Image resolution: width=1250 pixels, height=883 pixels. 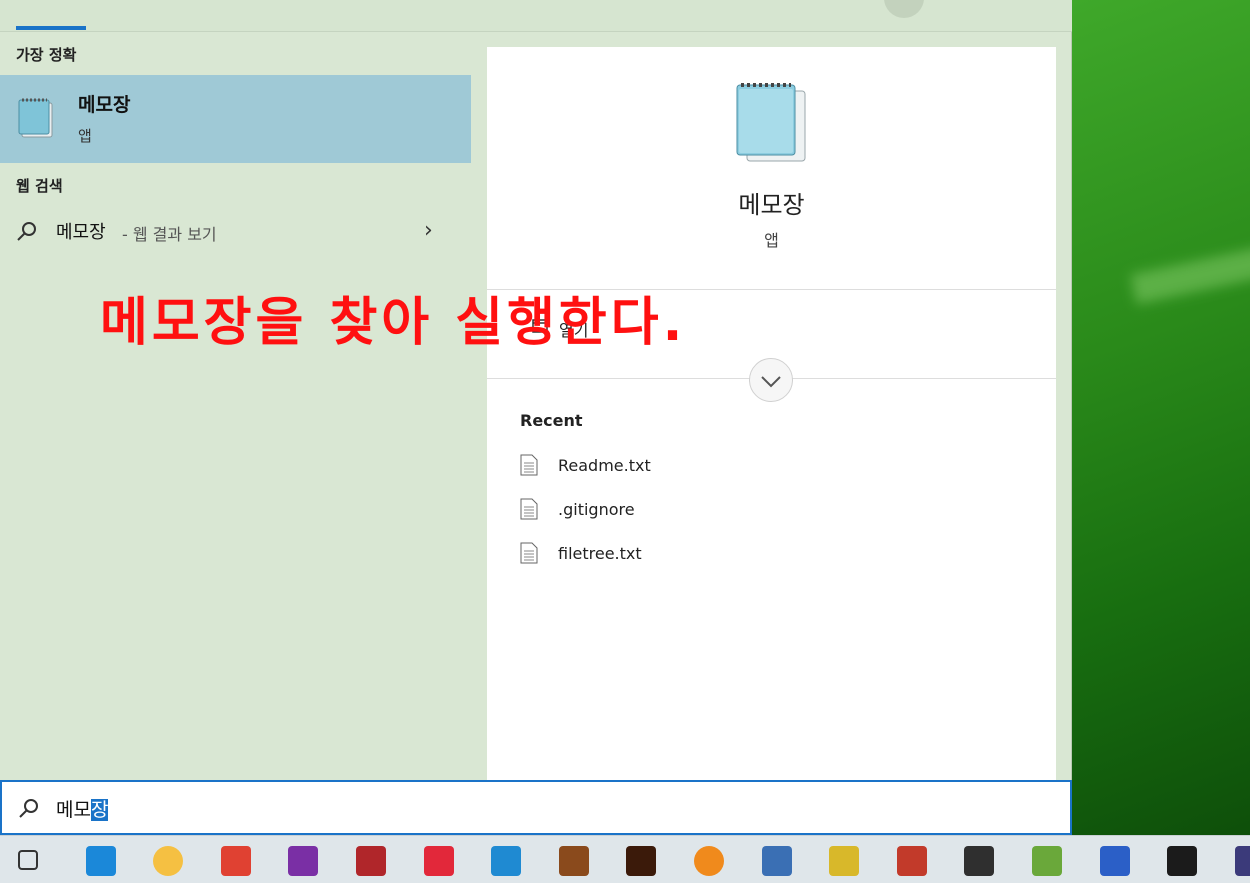 I want to click on chevron-down-icon, so click(x=771, y=382).